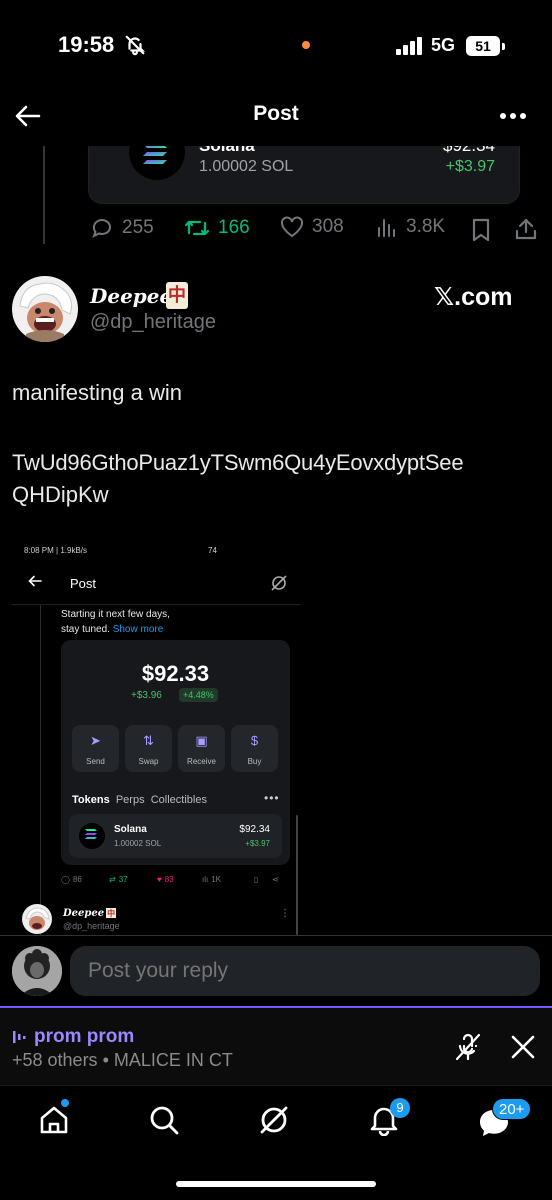  Describe the element at coordinates (95, 761) in the screenshot. I see `image-action-label: Send` at that location.